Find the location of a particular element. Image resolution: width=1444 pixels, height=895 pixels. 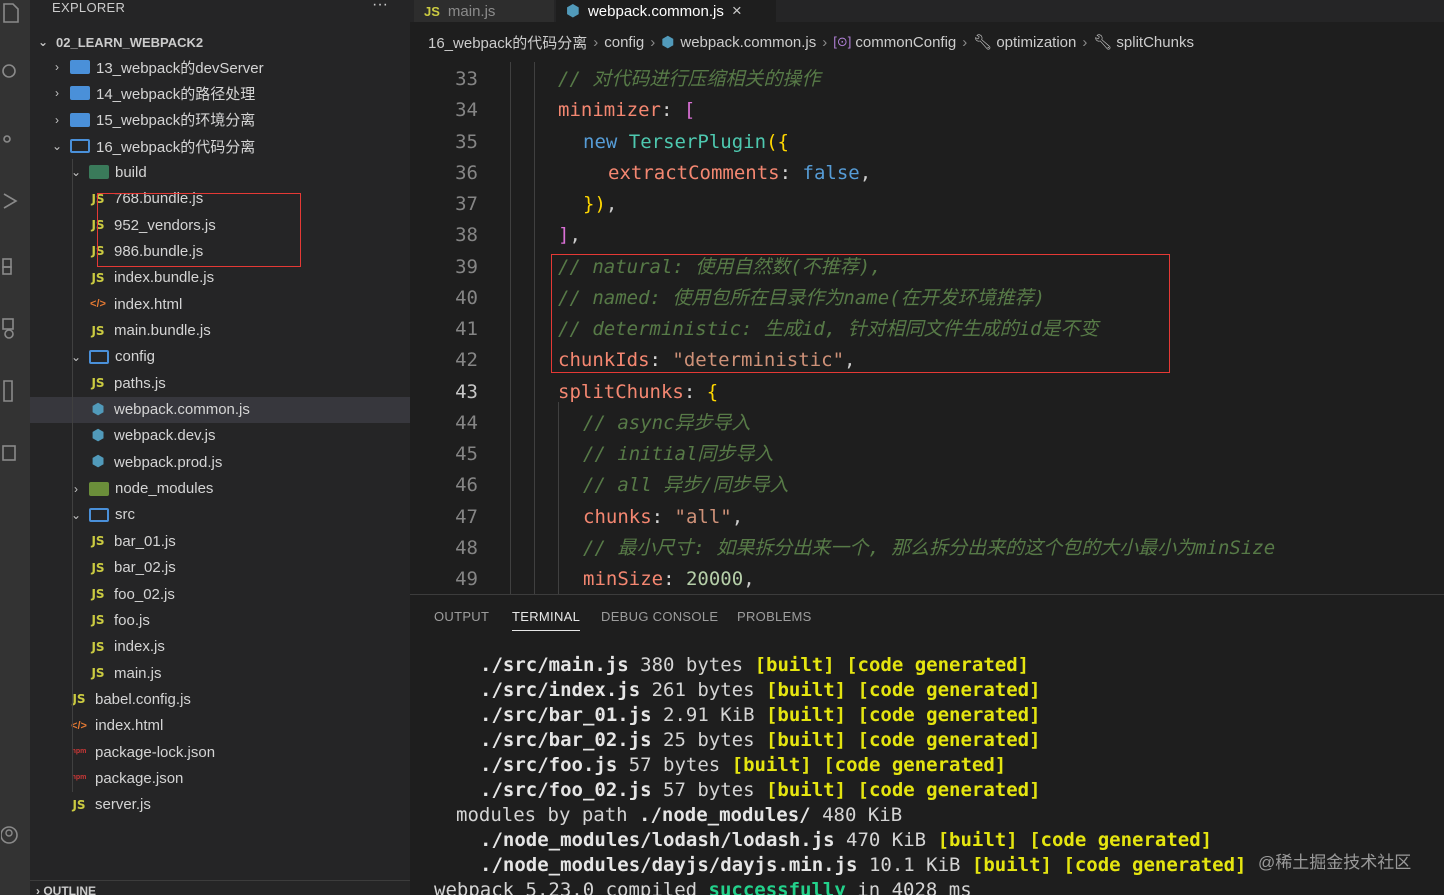

tree-item-15-webpack: › 15_webpack的环境分离 is located at coordinates (220, 120).